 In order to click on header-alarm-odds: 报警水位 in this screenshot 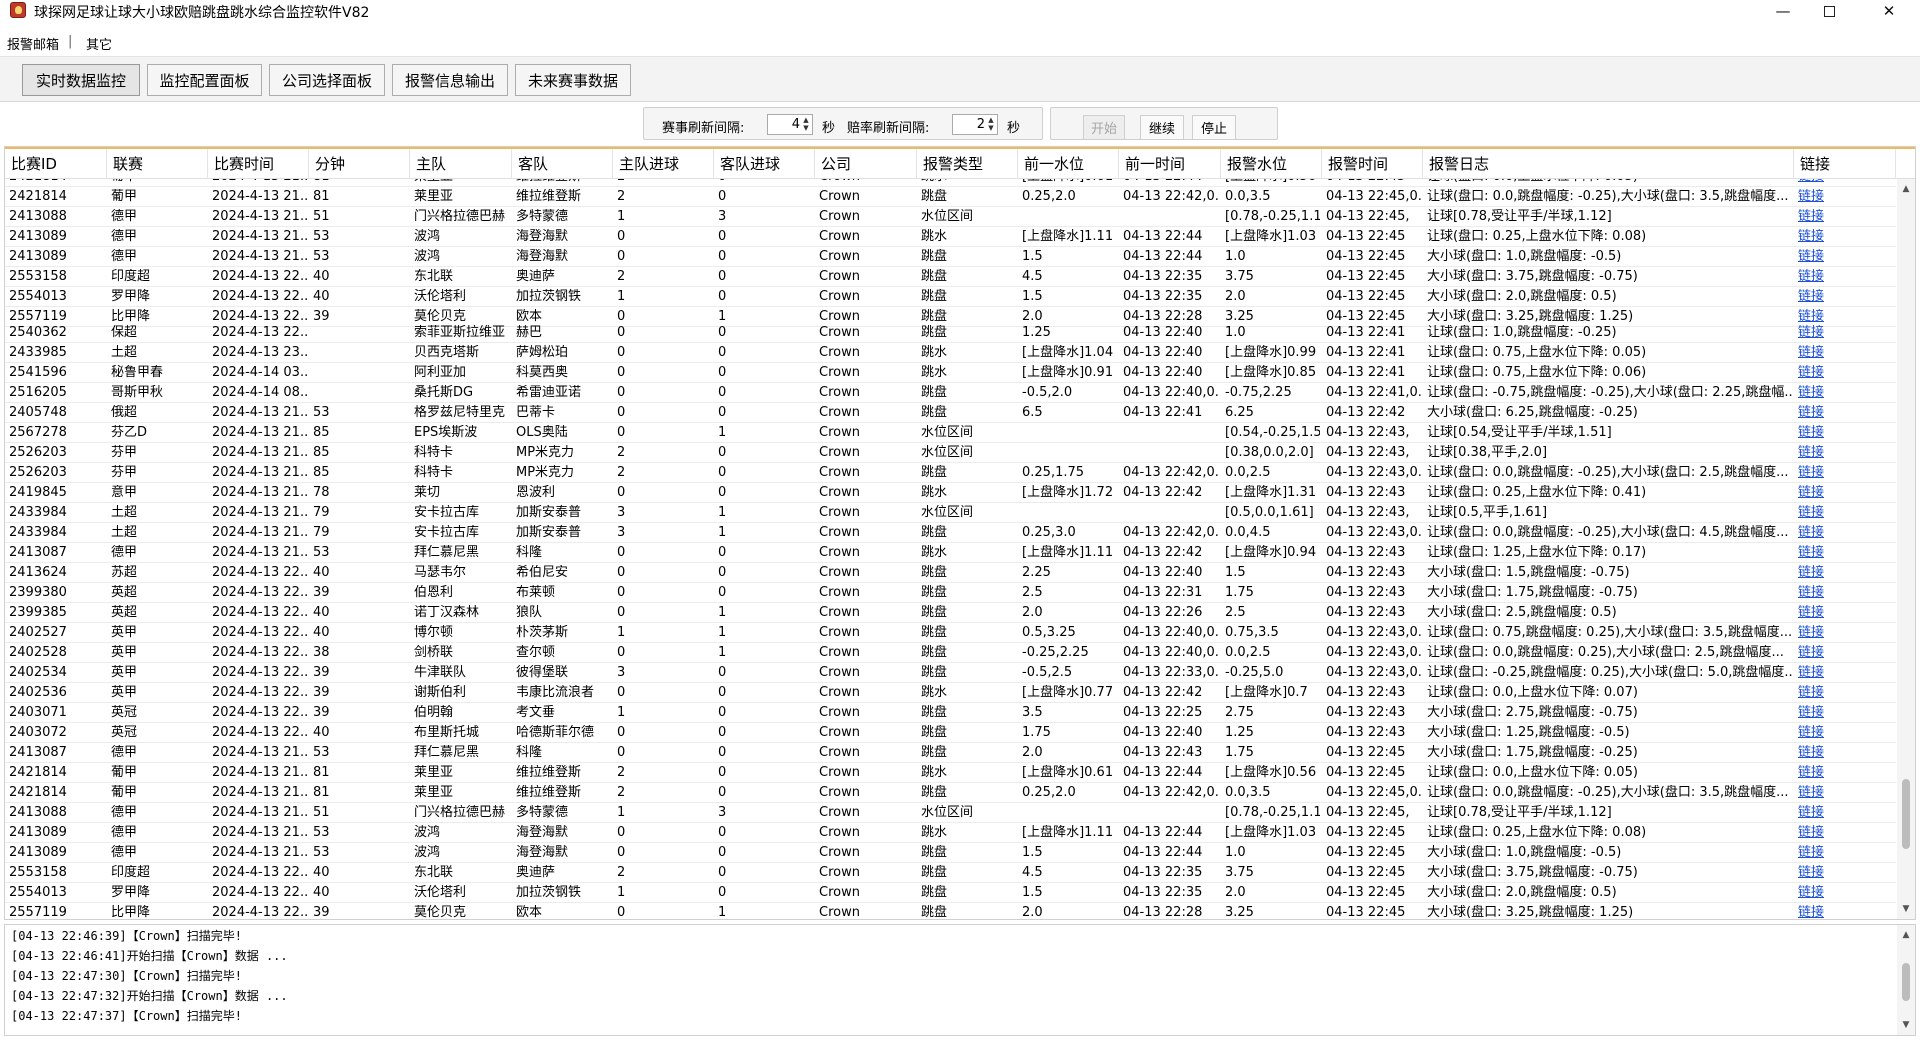, I will do `click(1271, 164)`.